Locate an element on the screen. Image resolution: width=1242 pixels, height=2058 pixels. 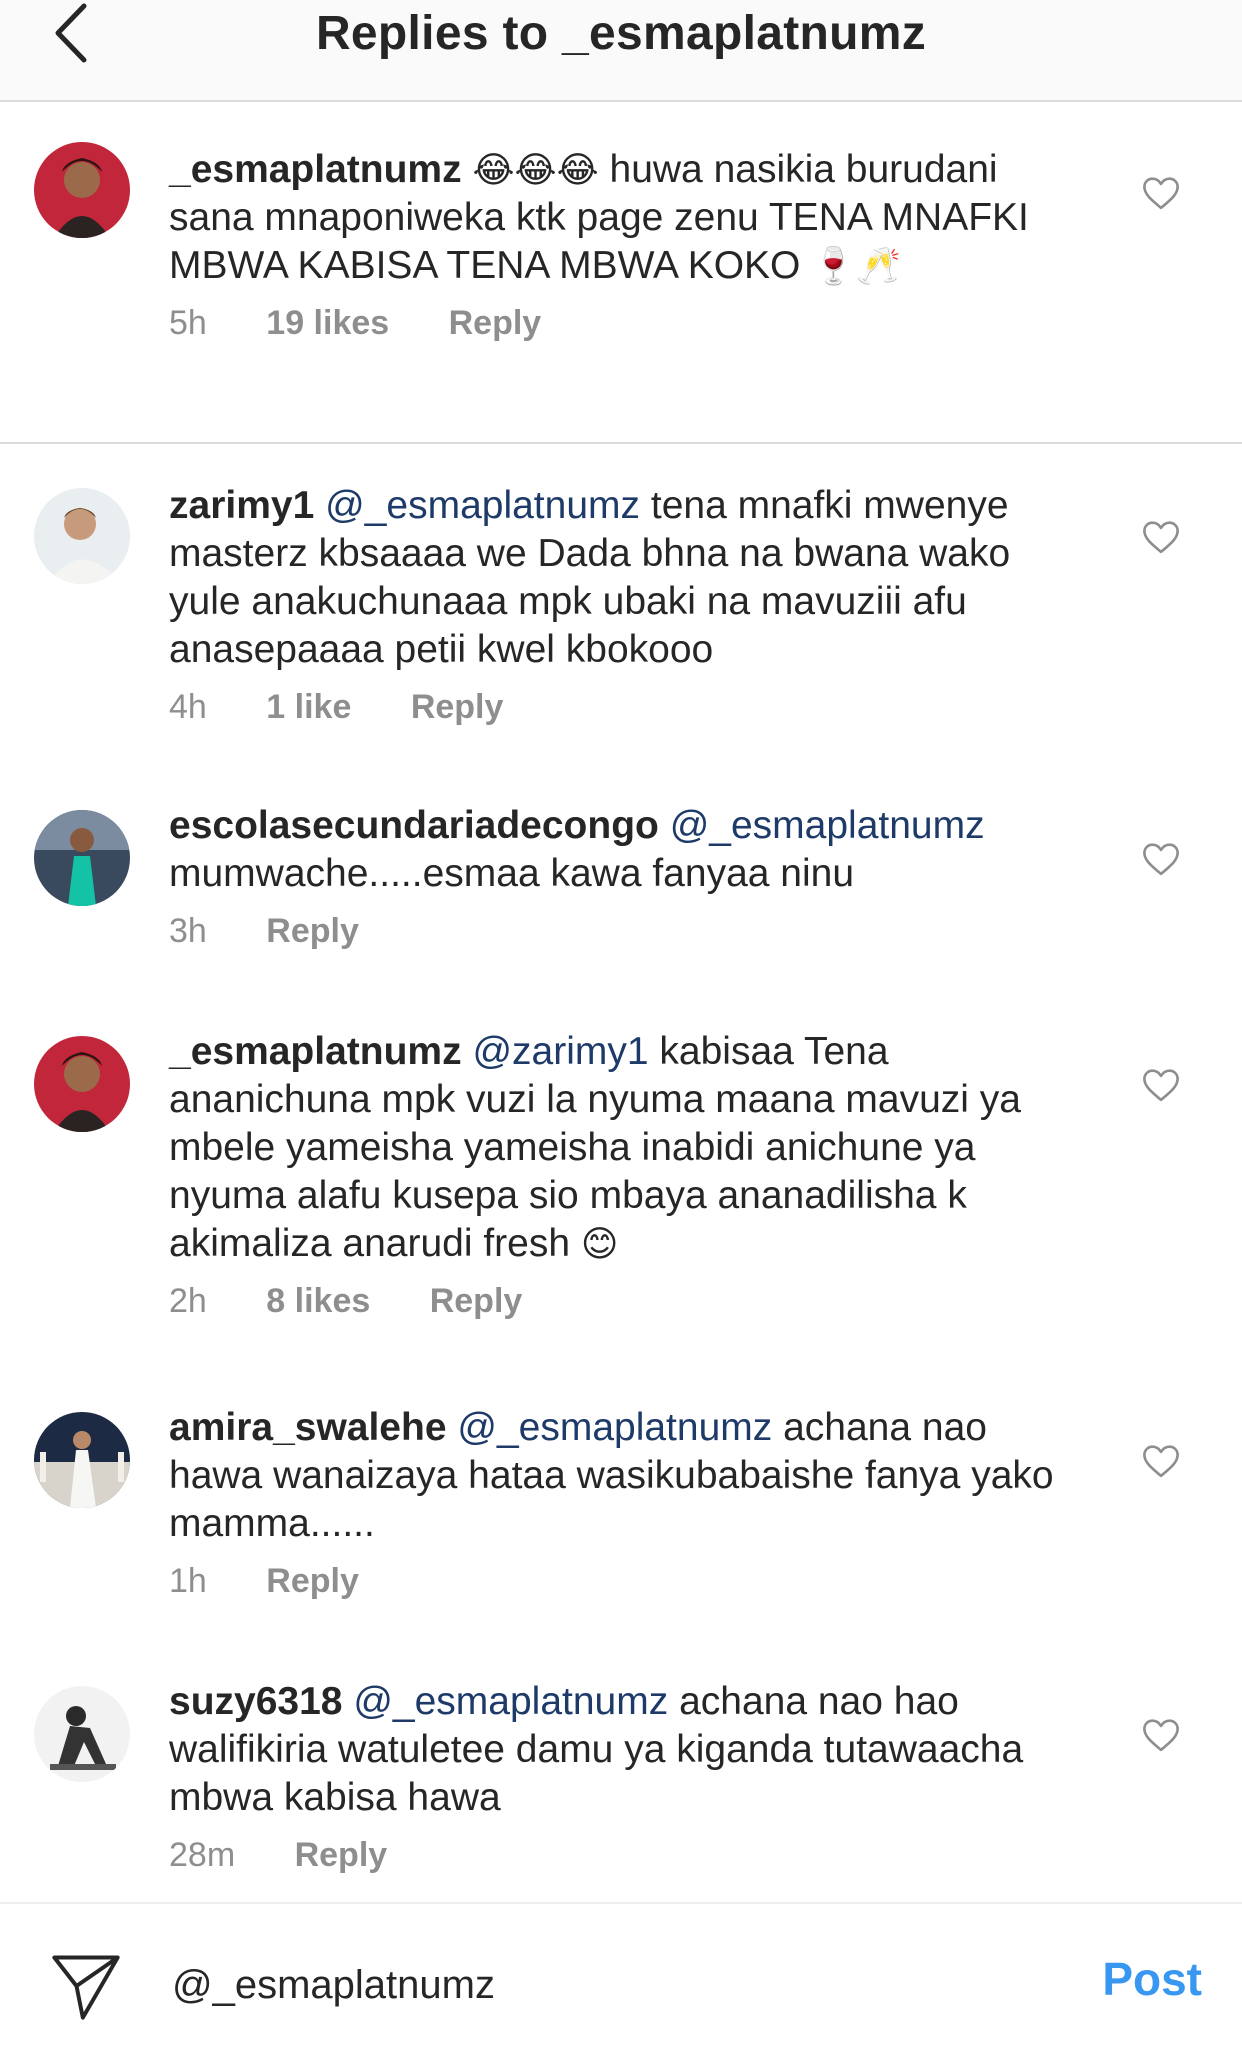
laughing-emoji: 😂😂😂 is located at coordinates (535, 169).